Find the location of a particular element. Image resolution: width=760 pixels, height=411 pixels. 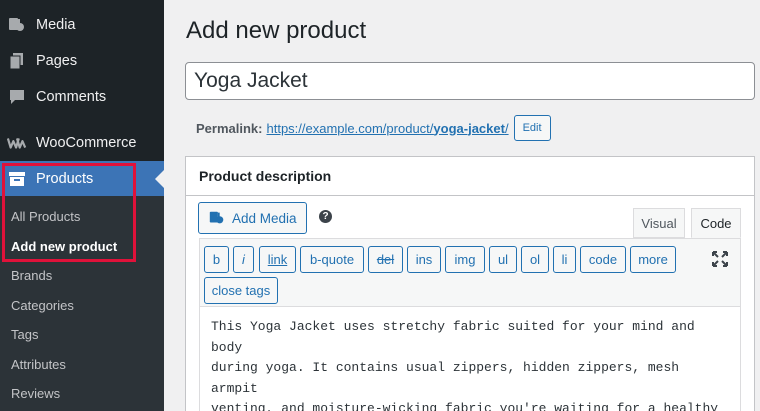

permalink-edit-button: Edit is located at coordinates (532, 128).